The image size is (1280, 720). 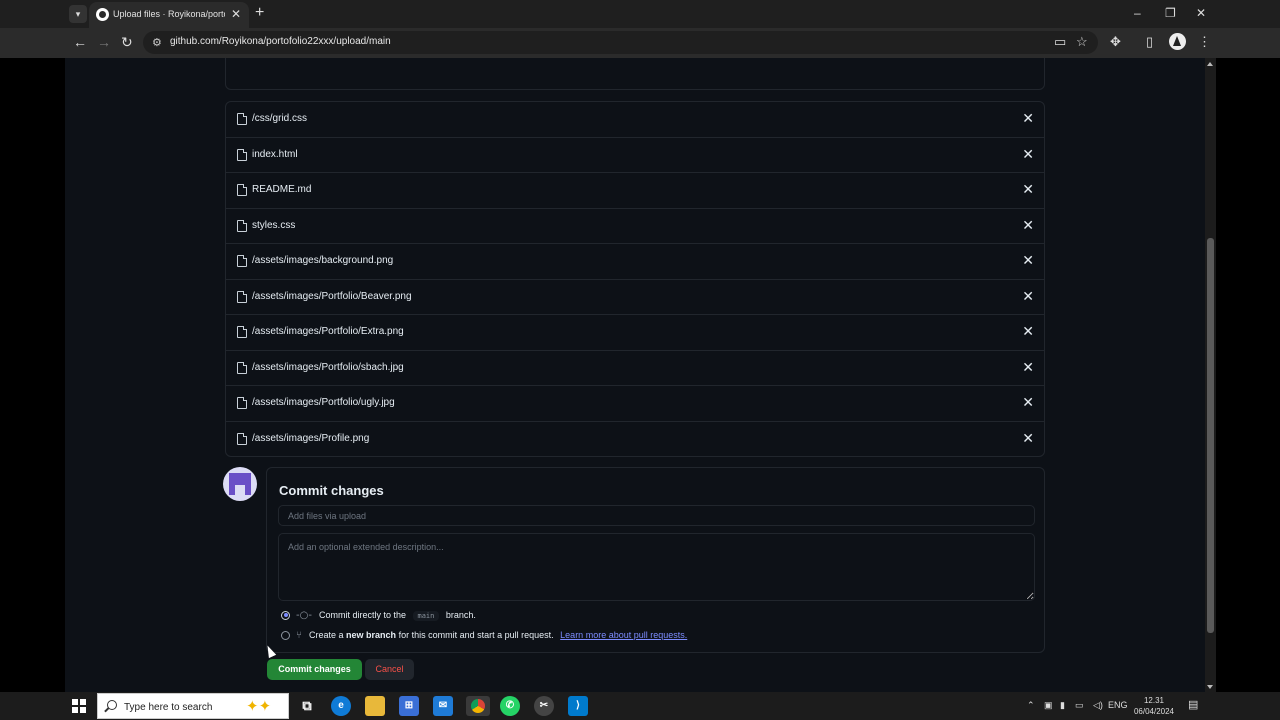 What do you see at coordinates (259, 13) in the screenshot?
I see `new-tab-button: +` at bounding box center [259, 13].